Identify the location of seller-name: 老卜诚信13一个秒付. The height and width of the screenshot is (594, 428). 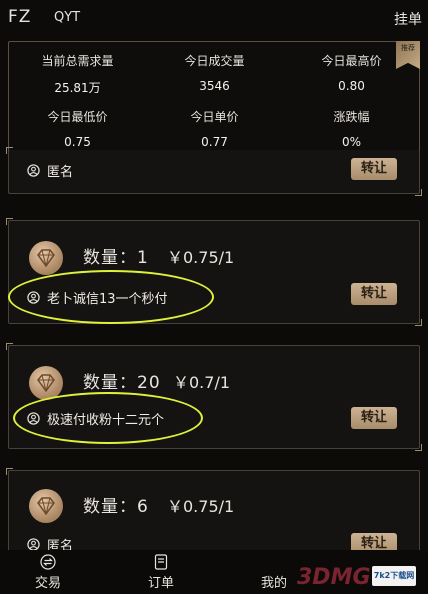
(107, 299).